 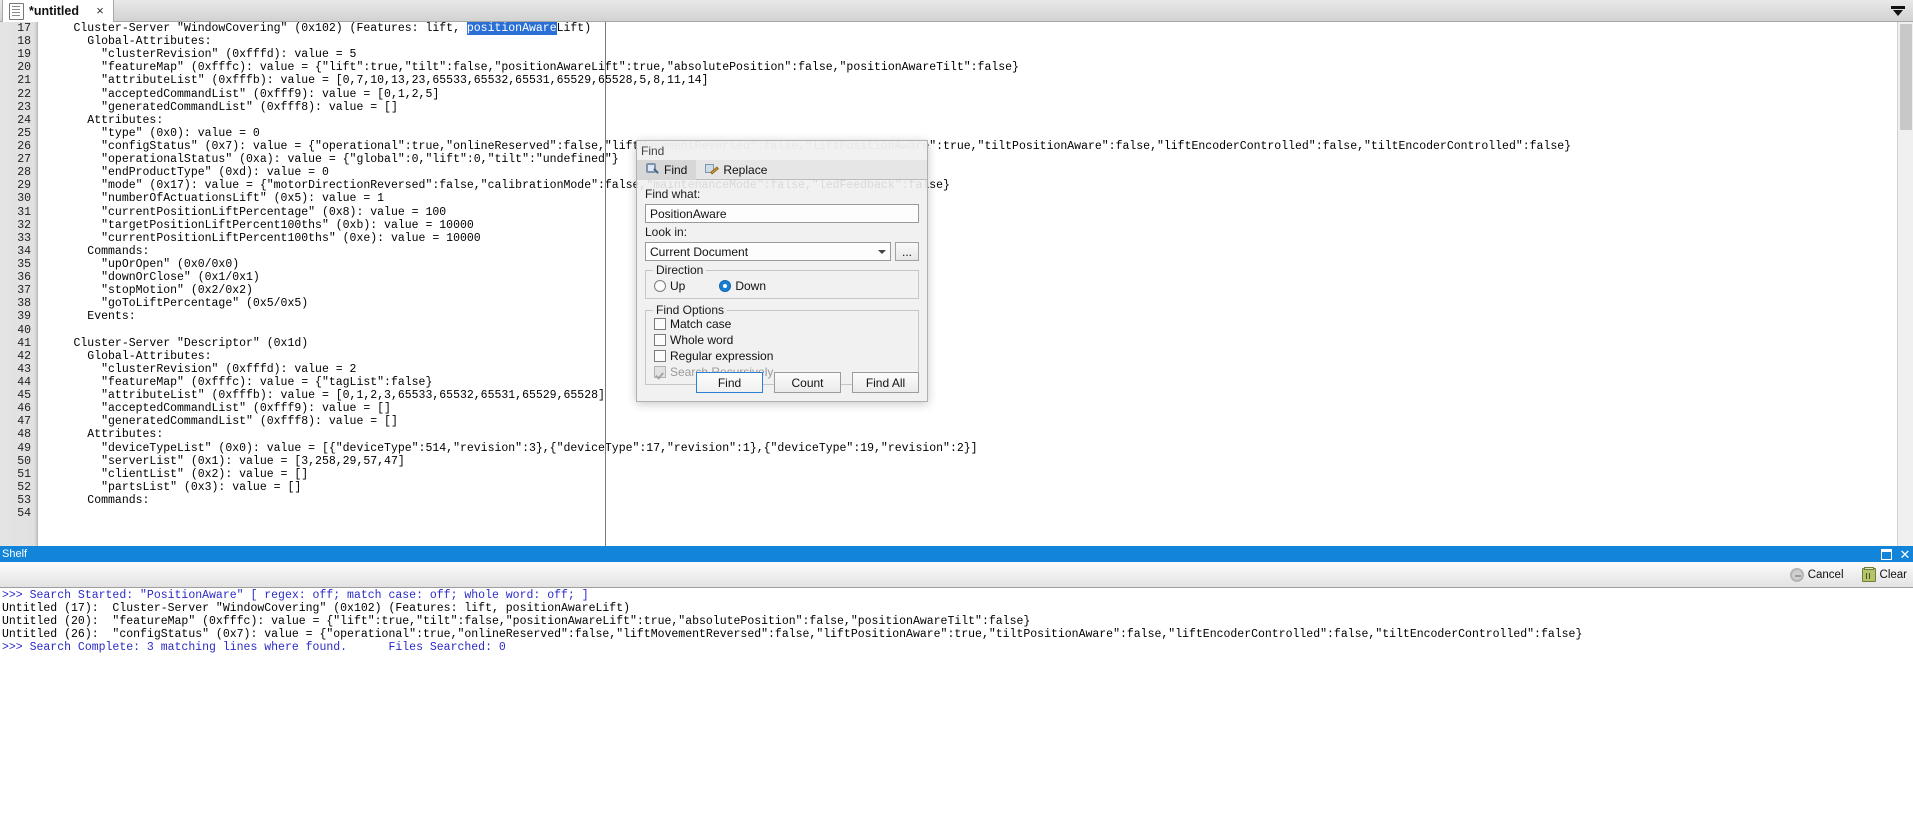 What do you see at coordinates (24, 396) in the screenshot?
I see `line-number: 45` at bounding box center [24, 396].